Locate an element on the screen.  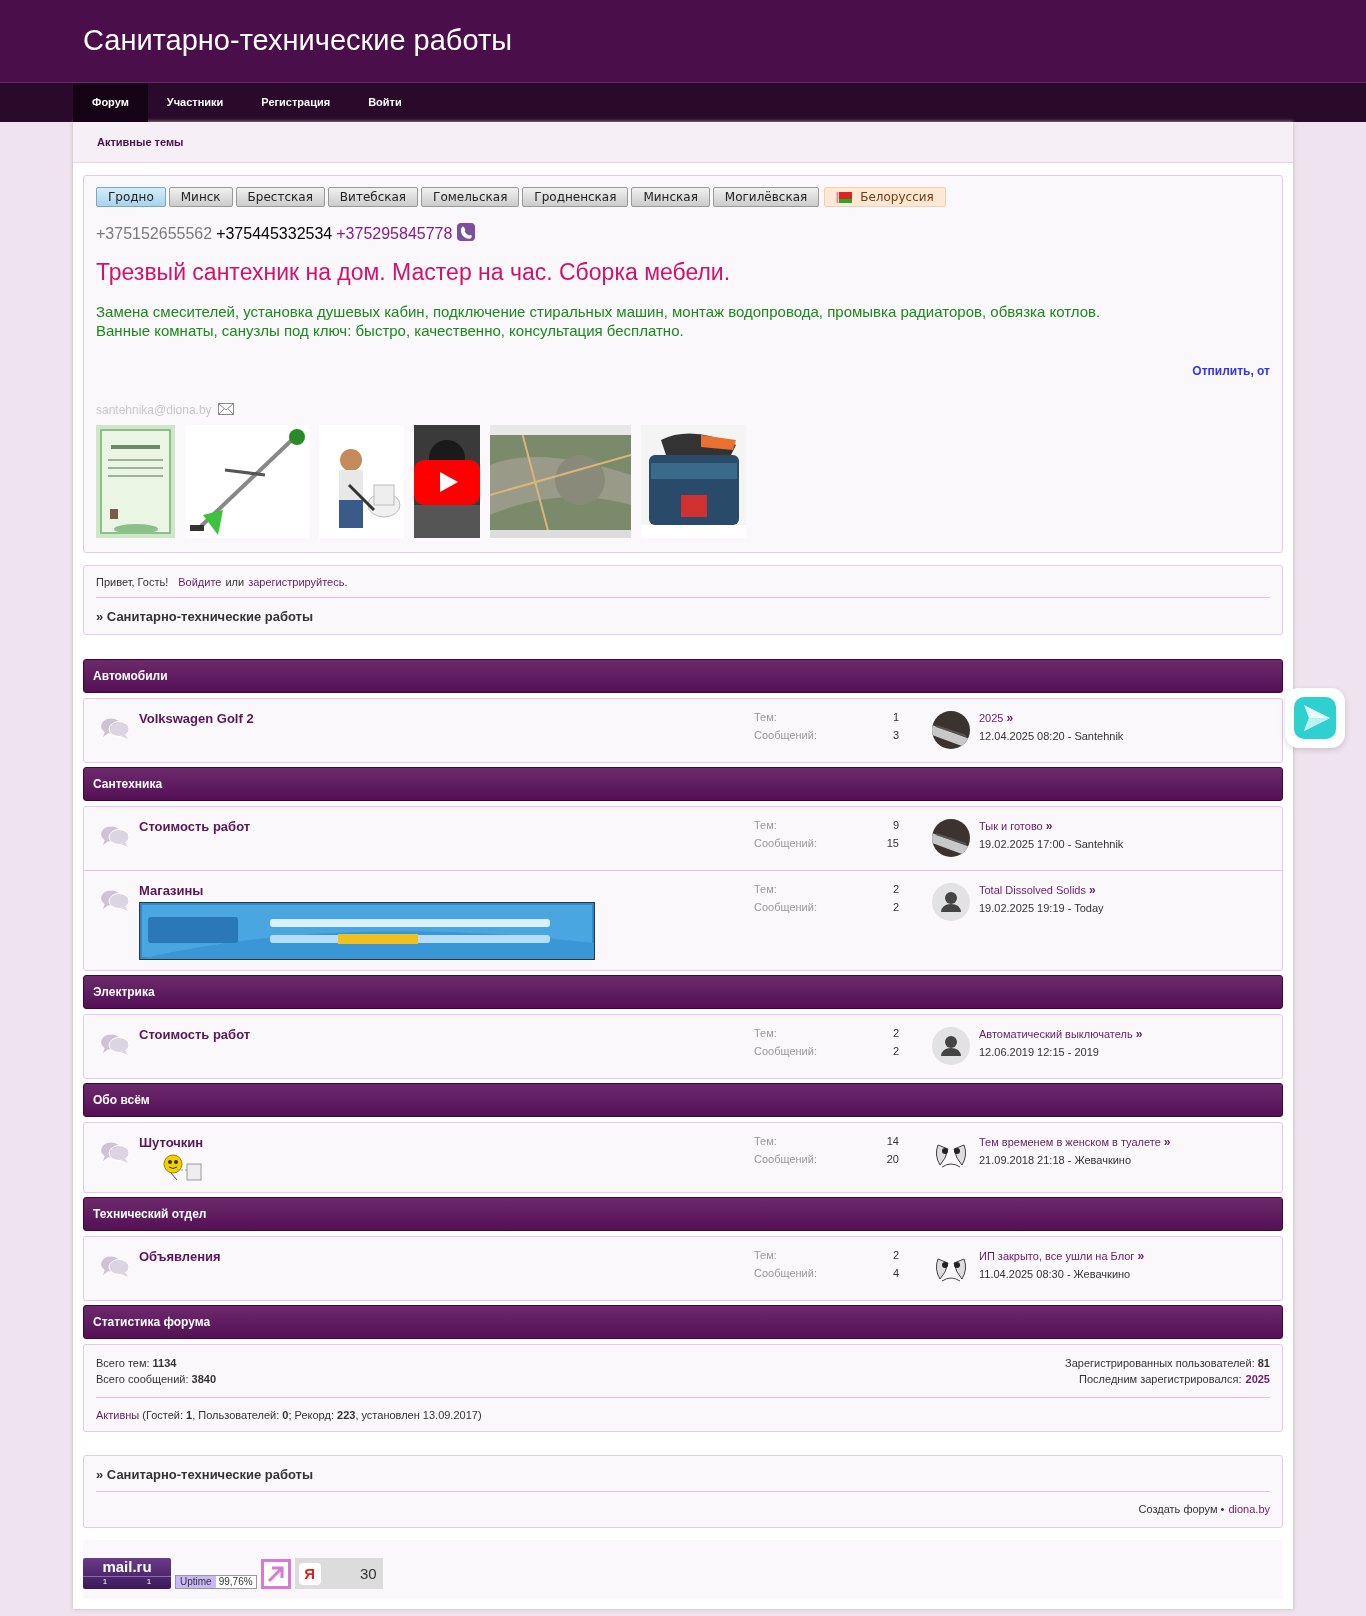
phone-number: +375445332534 is located at coordinates (274, 234).